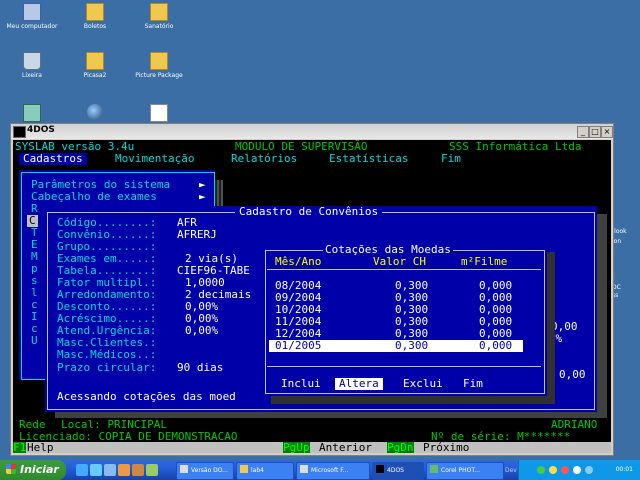 The image size is (640, 480). Describe the element at coordinates (423, 384) in the screenshot. I see `action-exclui: Exclui` at that location.